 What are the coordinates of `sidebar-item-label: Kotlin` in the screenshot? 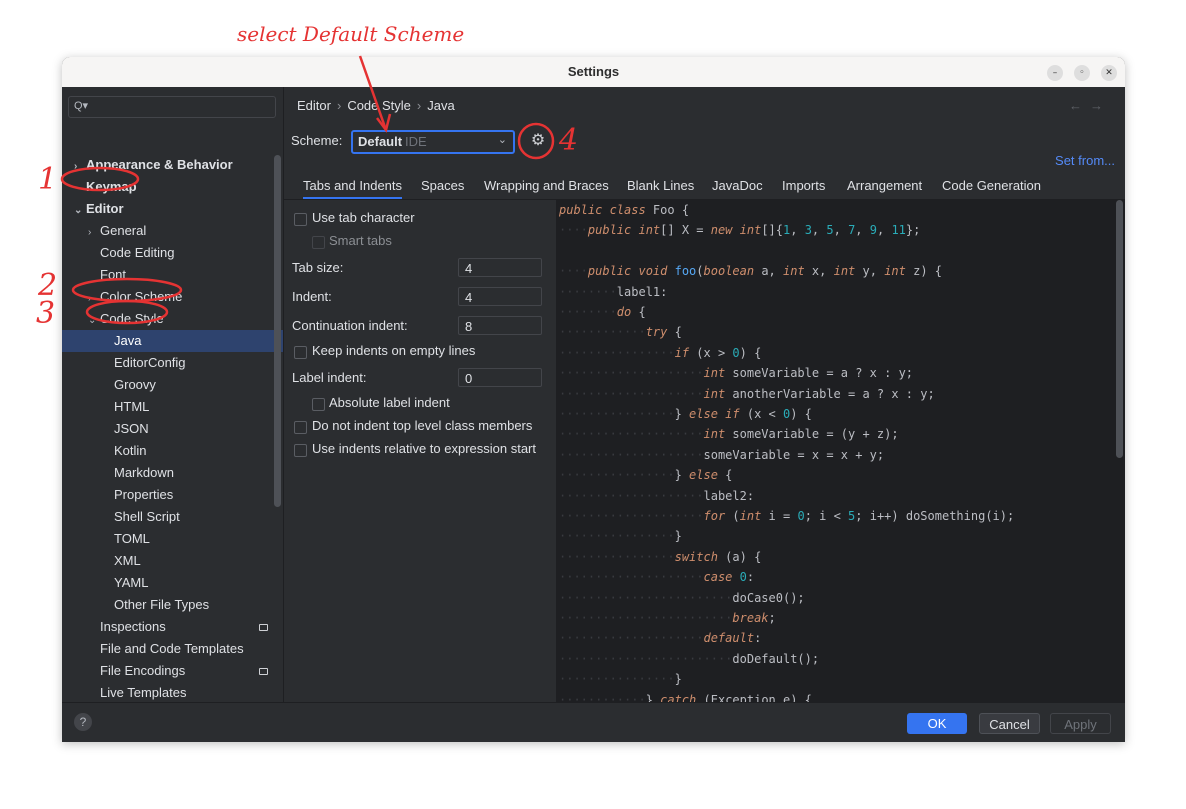 It's located at (130, 450).